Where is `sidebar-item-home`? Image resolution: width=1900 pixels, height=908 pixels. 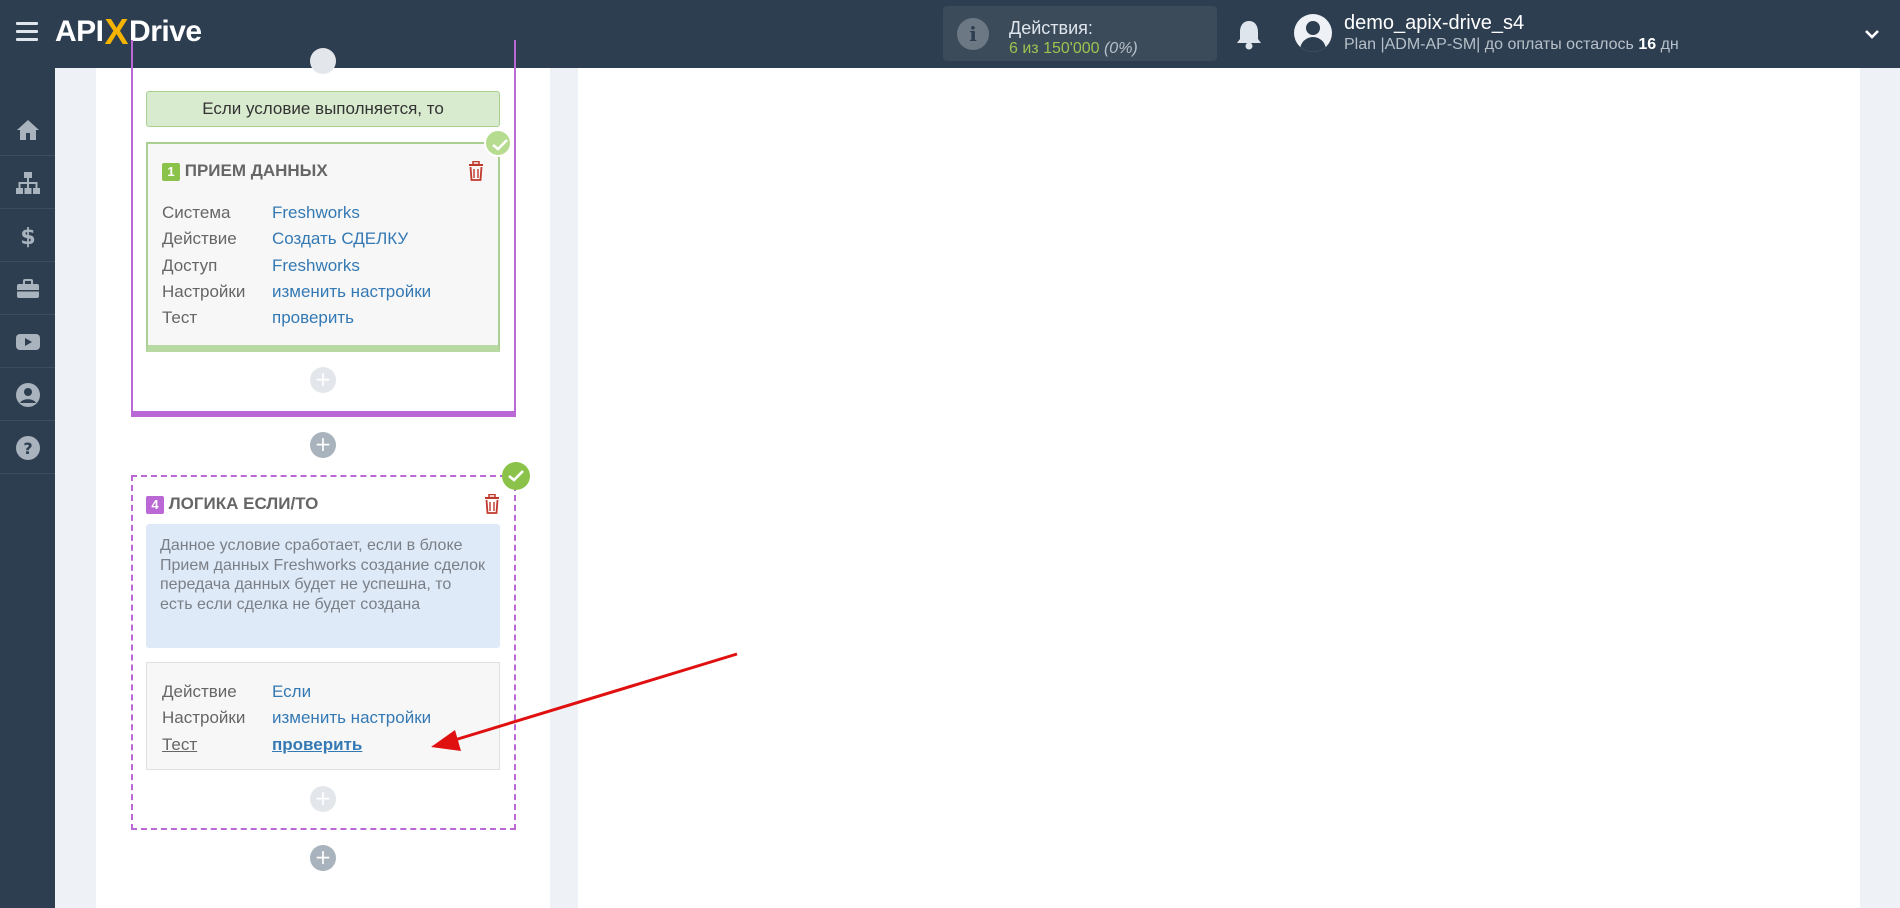
sidebar-item-home is located at coordinates (27, 130).